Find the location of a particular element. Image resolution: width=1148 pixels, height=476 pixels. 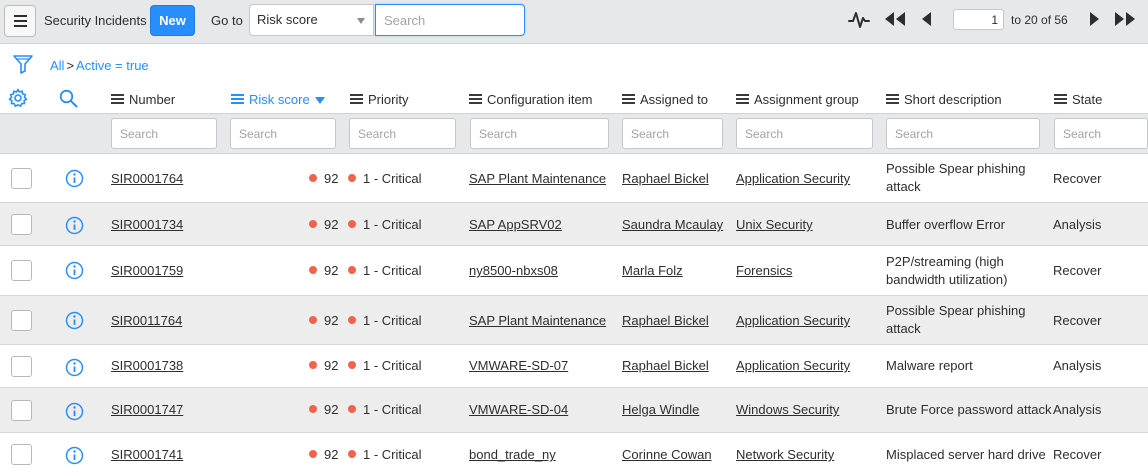

short-description-search-input is located at coordinates (963, 133).